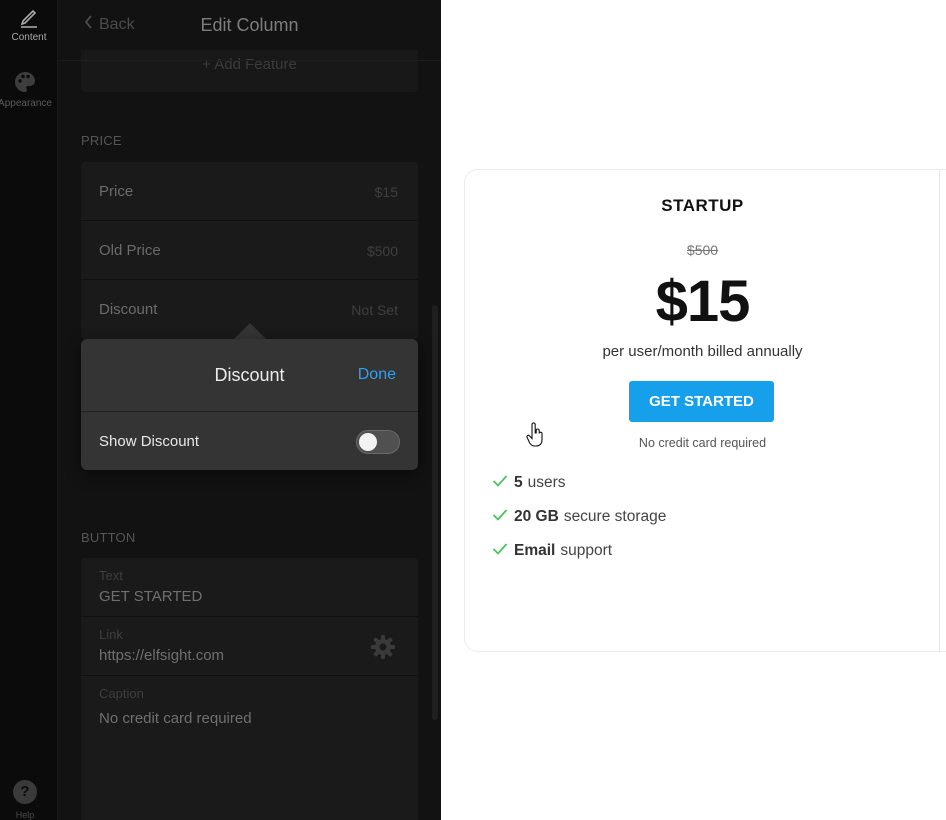 This screenshot has width=946, height=820. Describe the element at coordinates (26, 103) in the screenshot. I see `rail-appearance-label: Appearance` at that location.